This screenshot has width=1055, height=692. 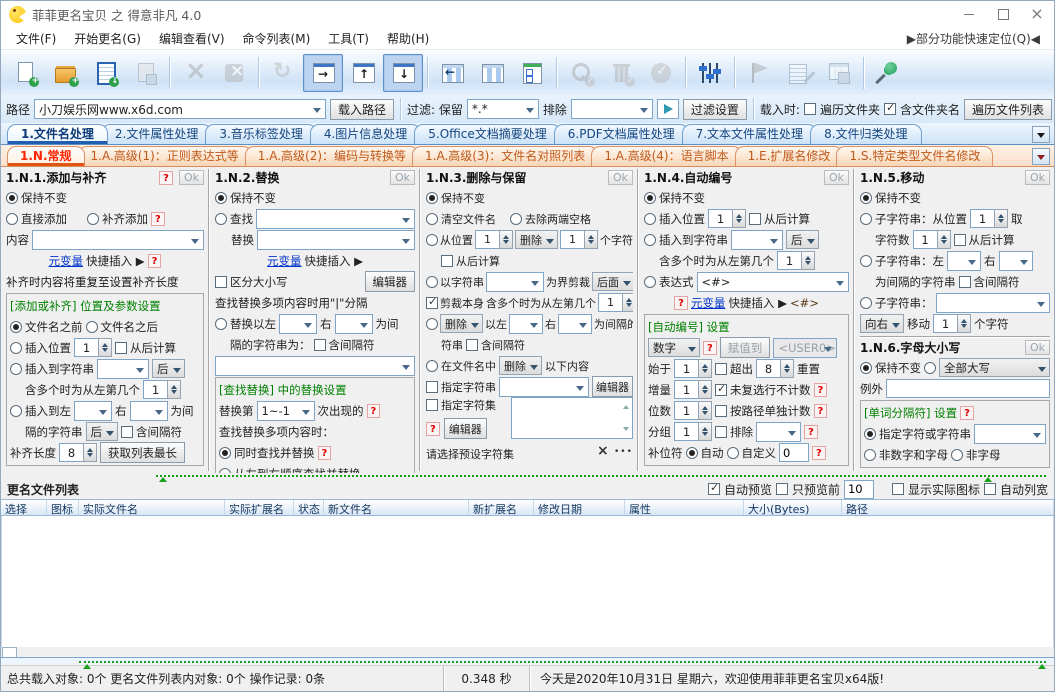 I want to click on p4-radio-insert-pos, so click(x=650, y=218).